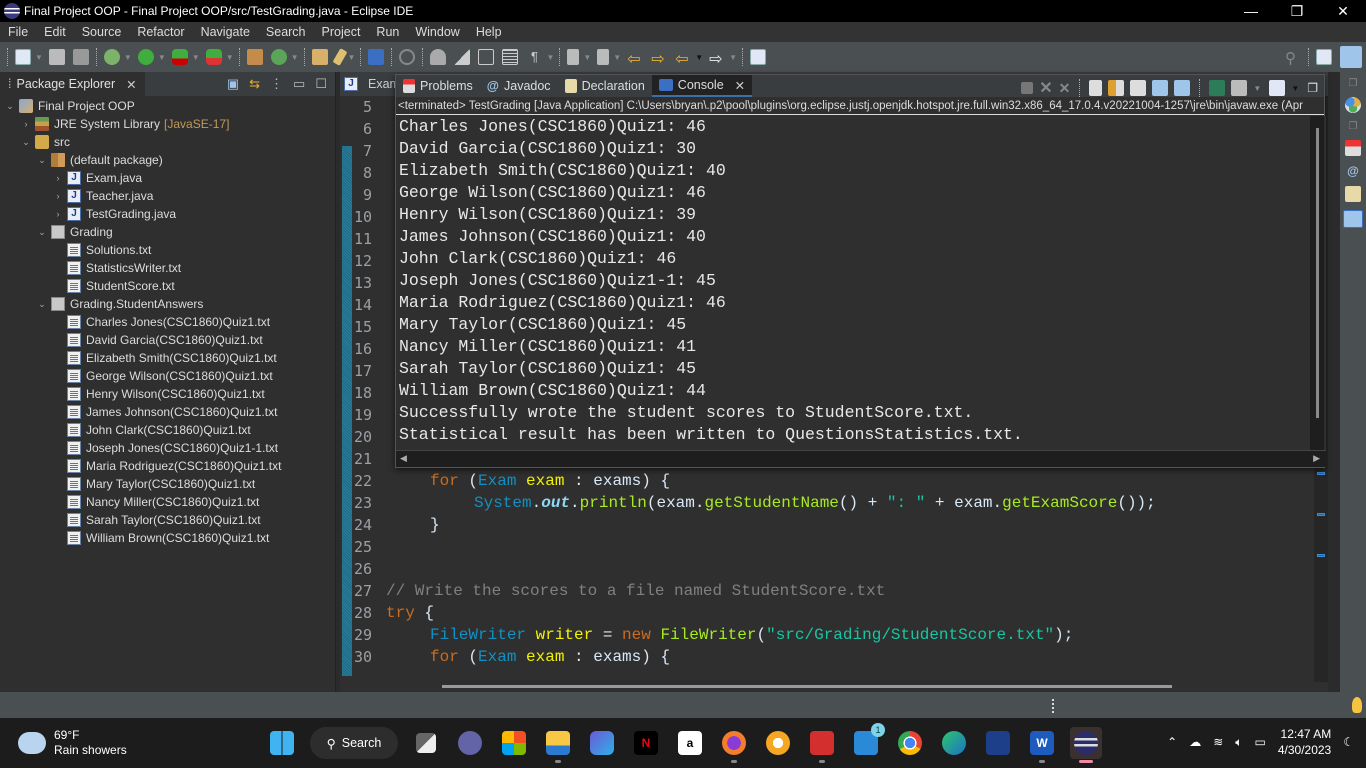 Image resolution: width=1366 pixels, height=768 pixels. Describe the element at coordinates (1138, 88) in the screenshot. I see `word-wrap-icon` at that location.